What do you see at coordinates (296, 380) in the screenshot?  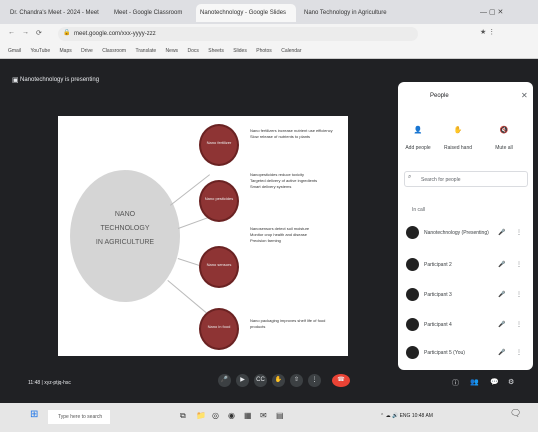 I see `present-icon: ⇧` at bounding box center [296, 380].